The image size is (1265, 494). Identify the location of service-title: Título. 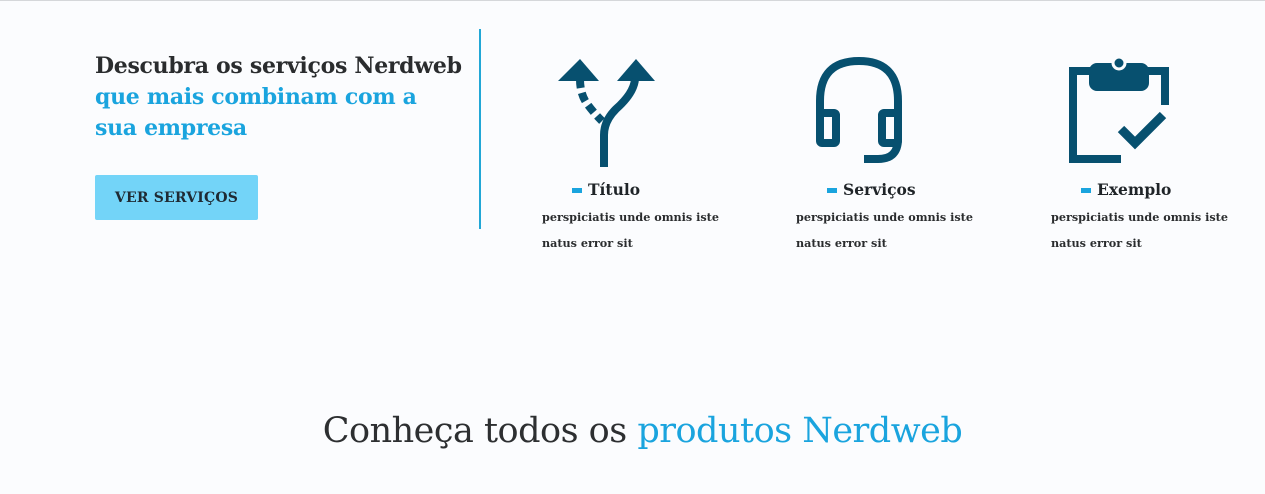
(614, 189).